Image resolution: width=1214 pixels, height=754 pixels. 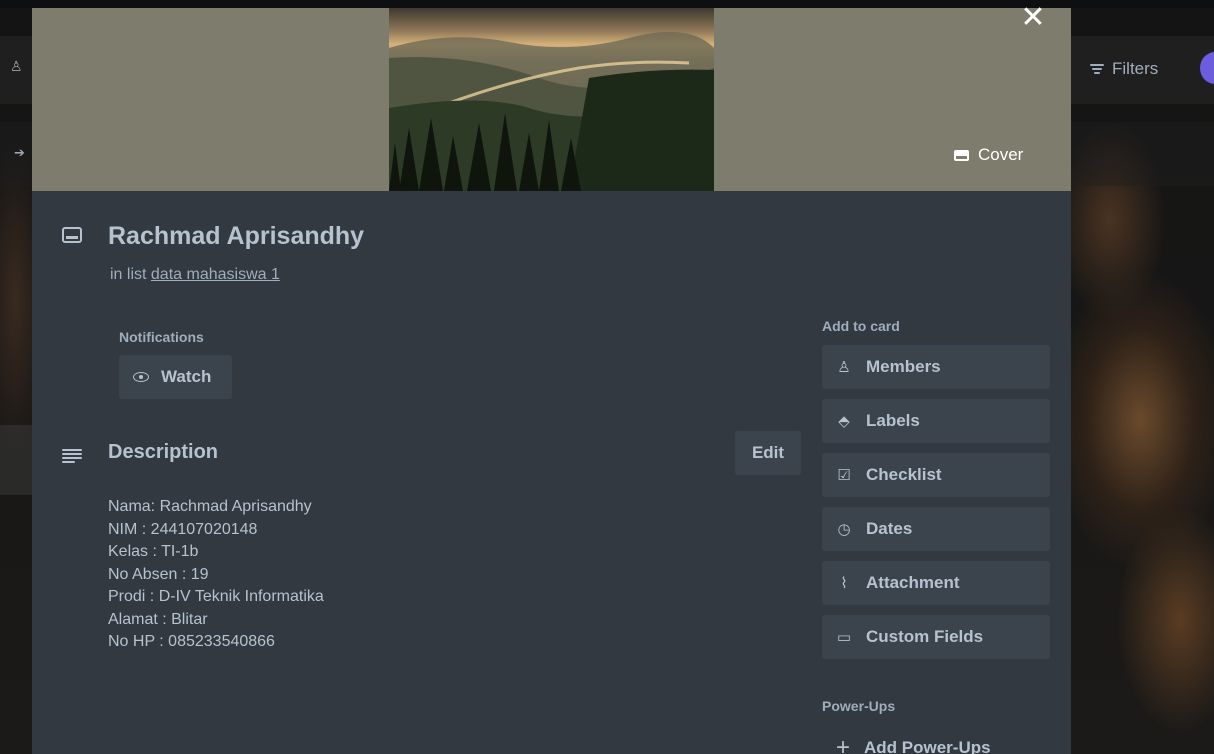 I want to click on tag-icon: ⬘, so click(x=844, y=421).